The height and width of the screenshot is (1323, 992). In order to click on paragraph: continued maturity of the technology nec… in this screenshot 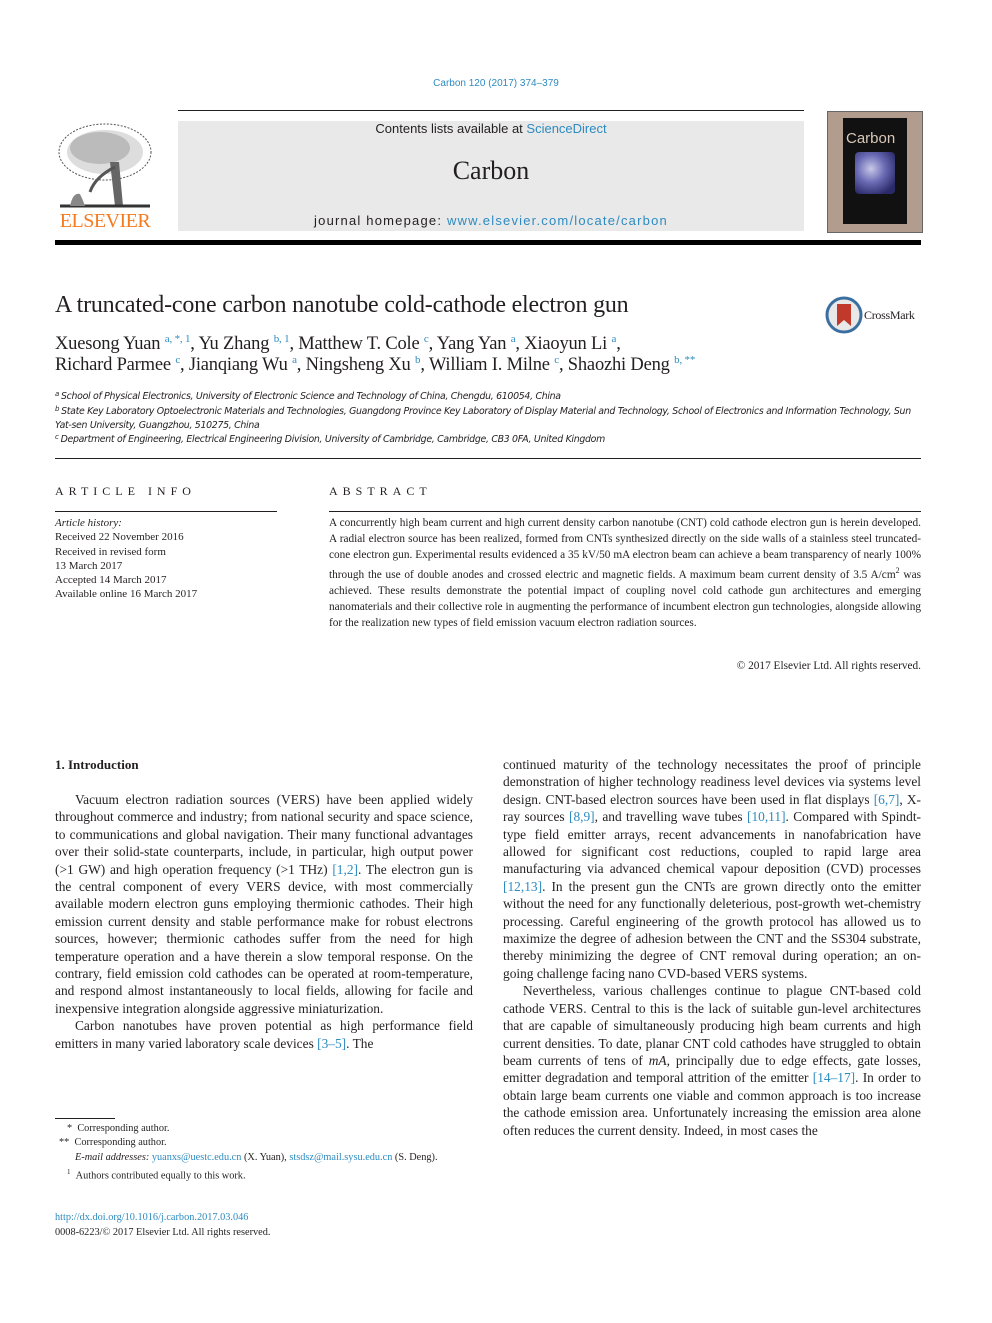, I will do `click(712, 869)`.